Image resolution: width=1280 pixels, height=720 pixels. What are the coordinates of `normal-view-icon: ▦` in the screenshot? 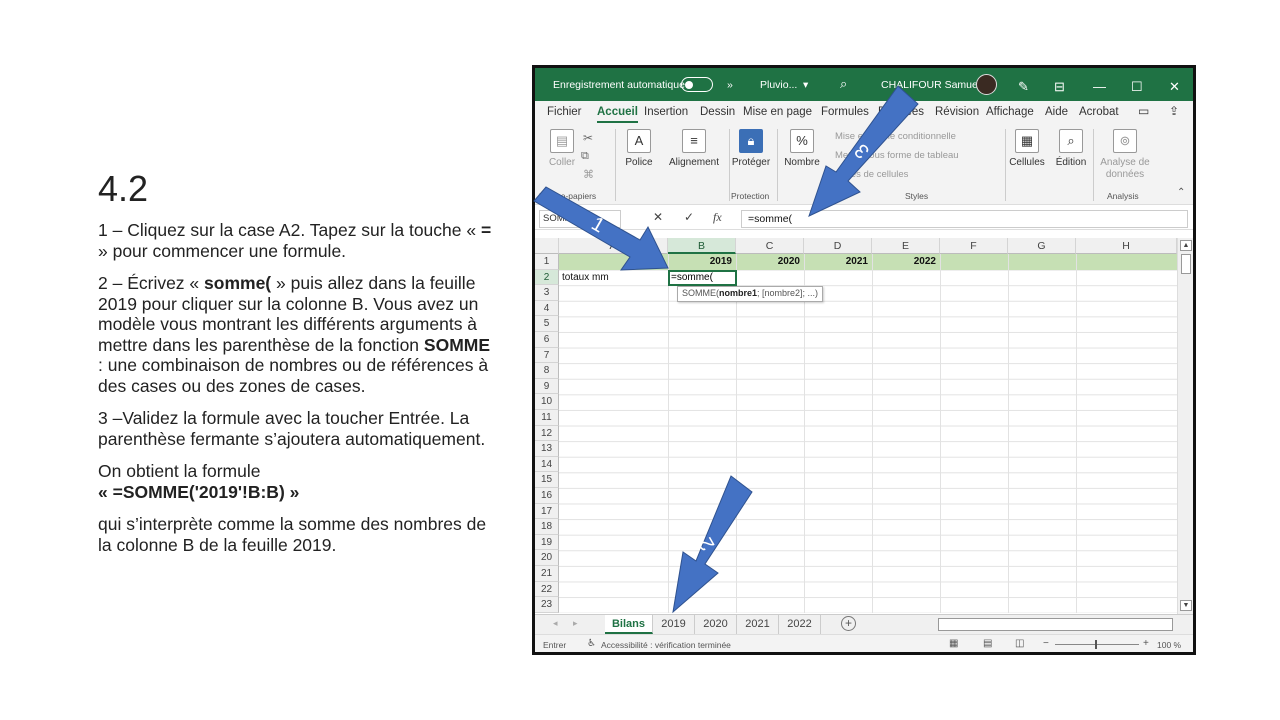 It's located at (953, 643).